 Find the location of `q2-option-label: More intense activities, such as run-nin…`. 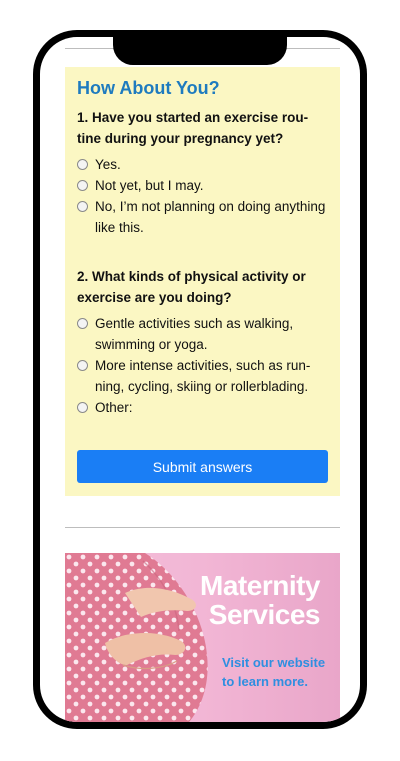

q2-option-label: More intense activities, such as run-nin… is located at coordinates (203, 376).